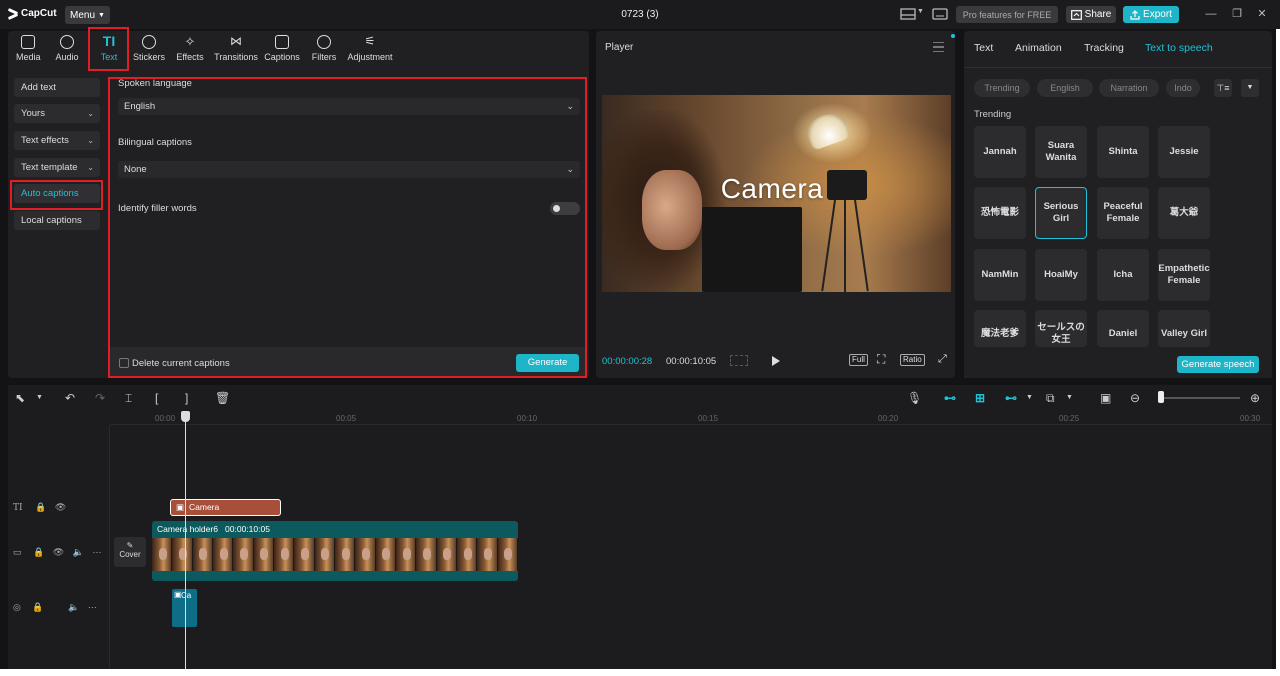 This screenshot has height=676, width=1280. Describe the element at coordinates (185, 416) in the screenshot. I see `playhead-handle` at that location.